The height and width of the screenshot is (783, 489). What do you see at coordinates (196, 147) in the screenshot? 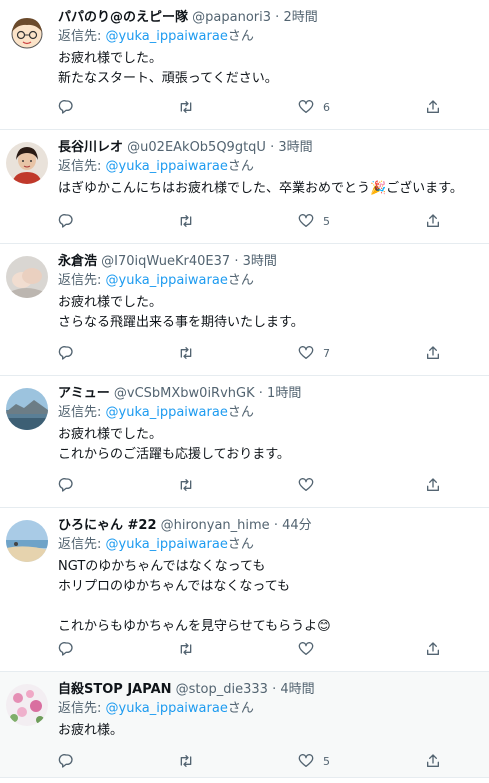
I see `user-handle: @u02EAkOb5Q9gtqU` at bounding box center [196, 147].